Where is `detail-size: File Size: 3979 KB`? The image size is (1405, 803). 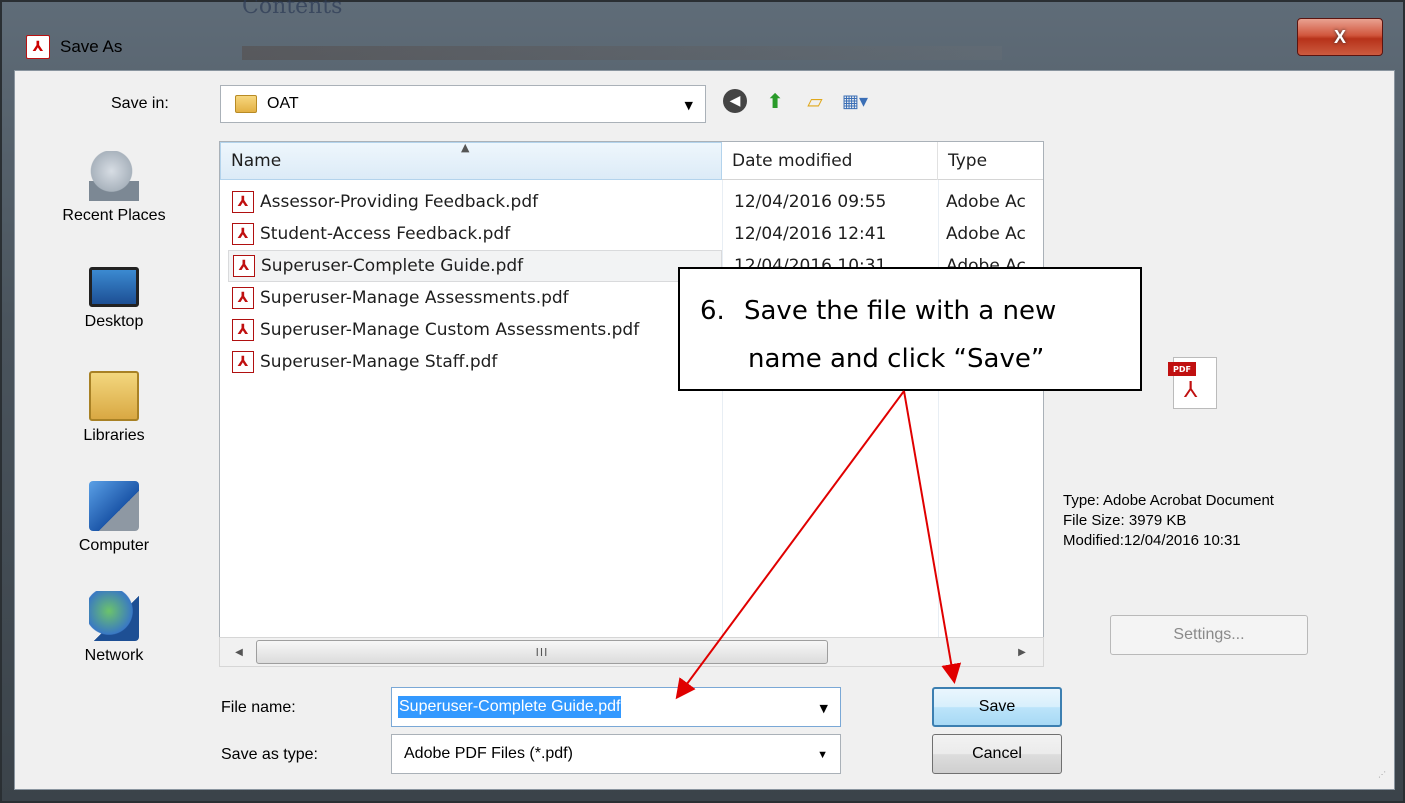
detail-size: File Size: 3979 KB is located at coordinates (1125, 520).